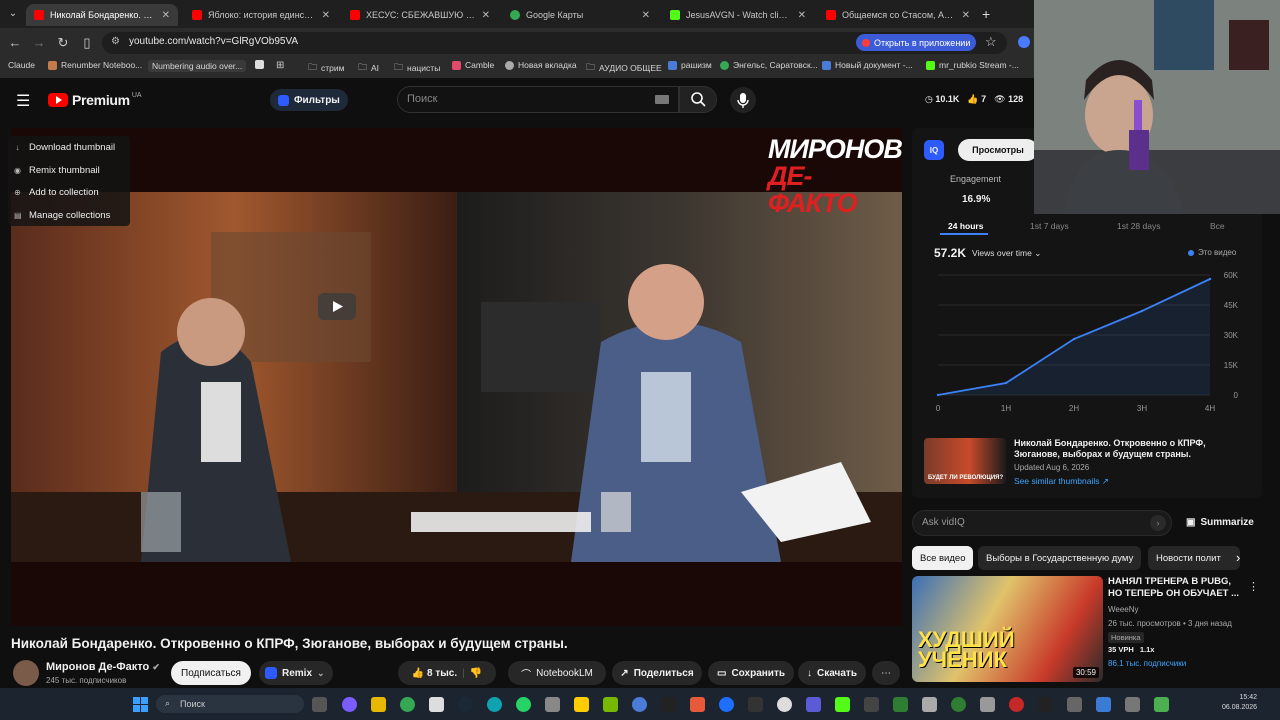 The image size is (1280, 720). What do you see at coordinates (898, 15) in the screenshot?
I see `browser-tab: Общаемся со Стасом, Ай как ✕` at bounding box center [898, 15].